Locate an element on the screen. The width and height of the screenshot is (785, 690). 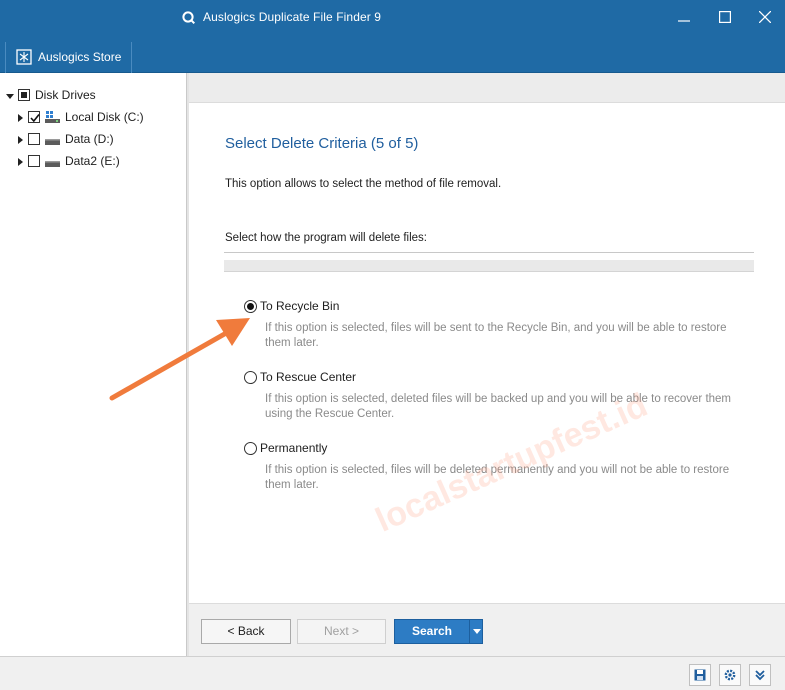
rescue-center-radio is located at coordinates (250, 377).